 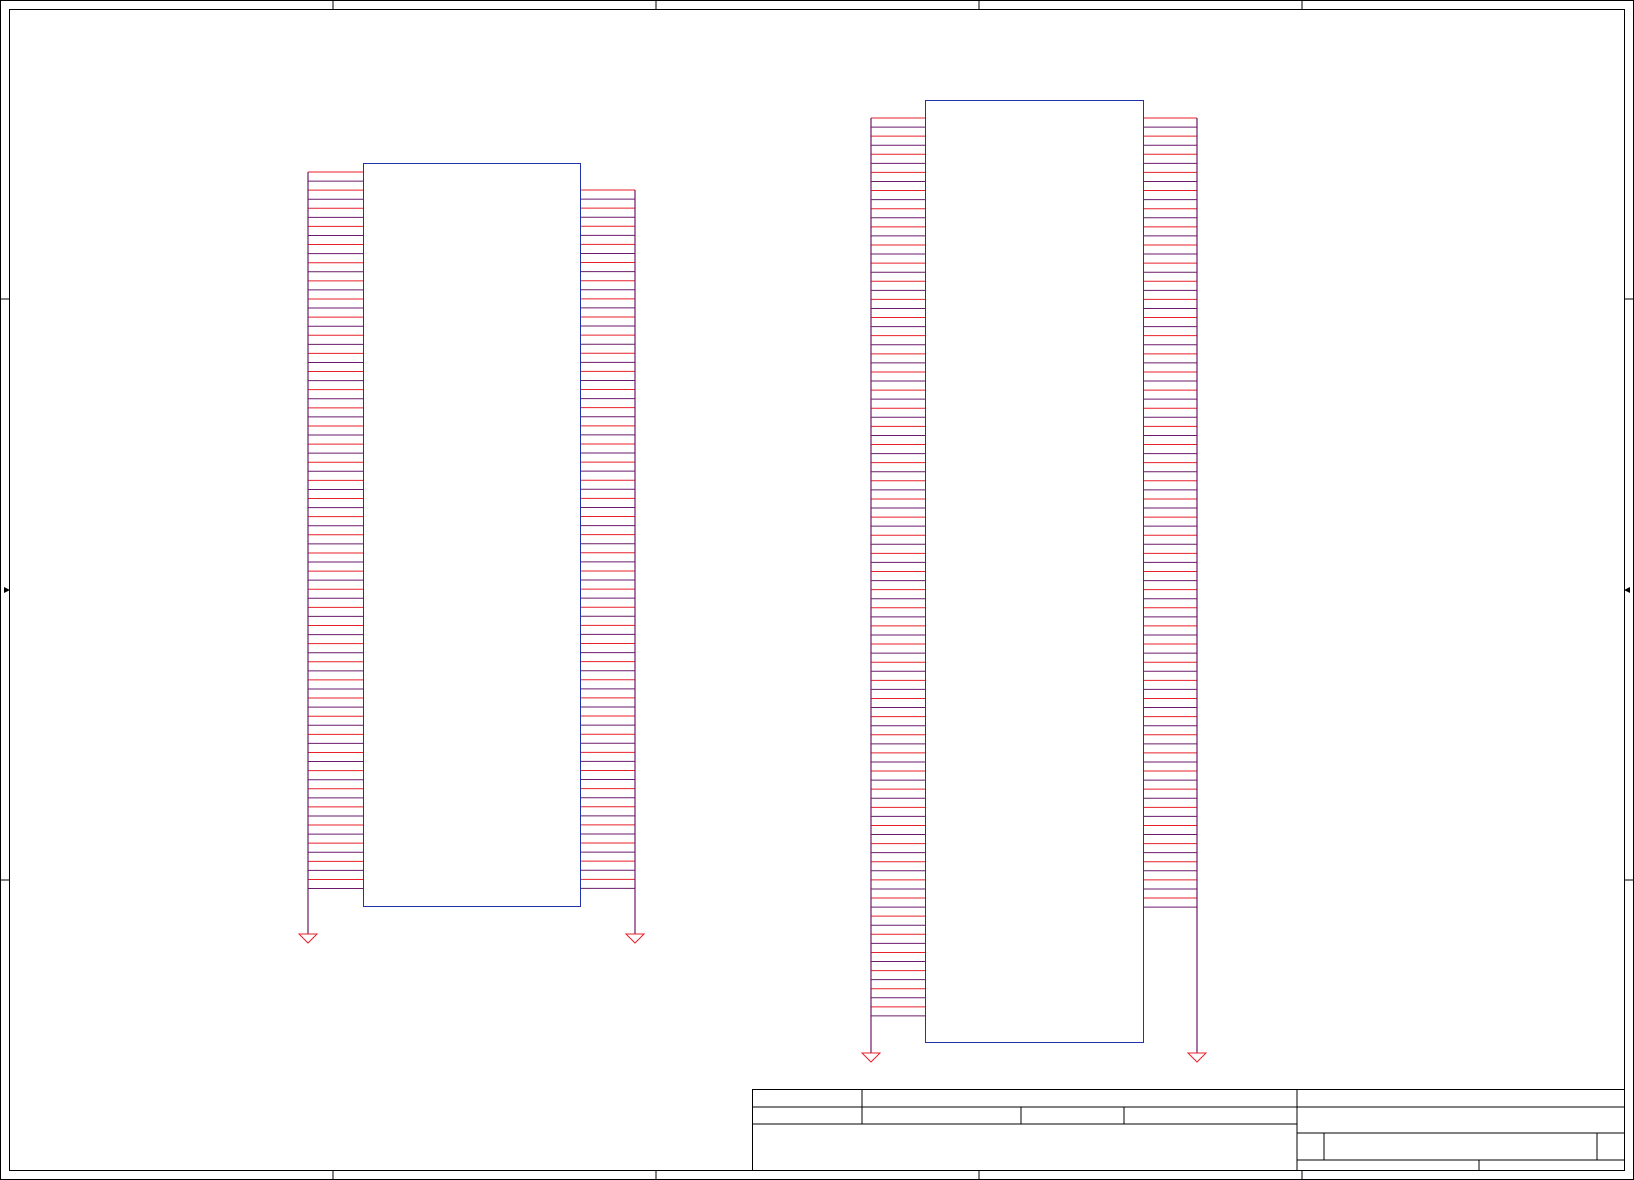 I want to click on title-block, so click(x=1188, y=1130).